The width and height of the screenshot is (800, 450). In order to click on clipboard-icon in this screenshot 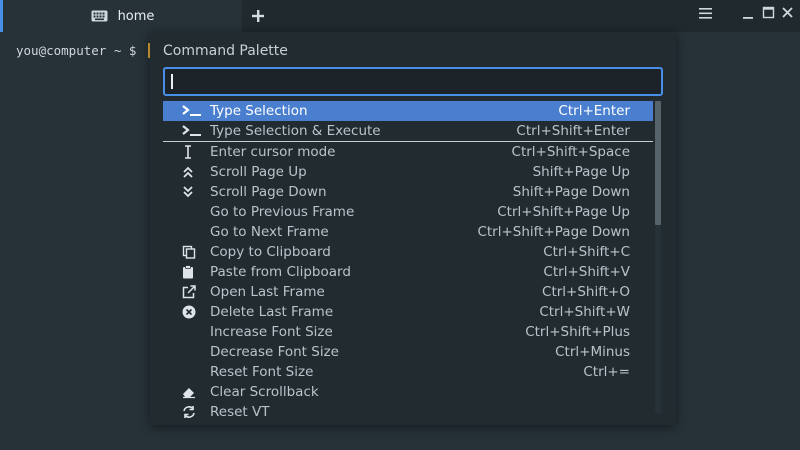, I will do `click(196, 272)`.